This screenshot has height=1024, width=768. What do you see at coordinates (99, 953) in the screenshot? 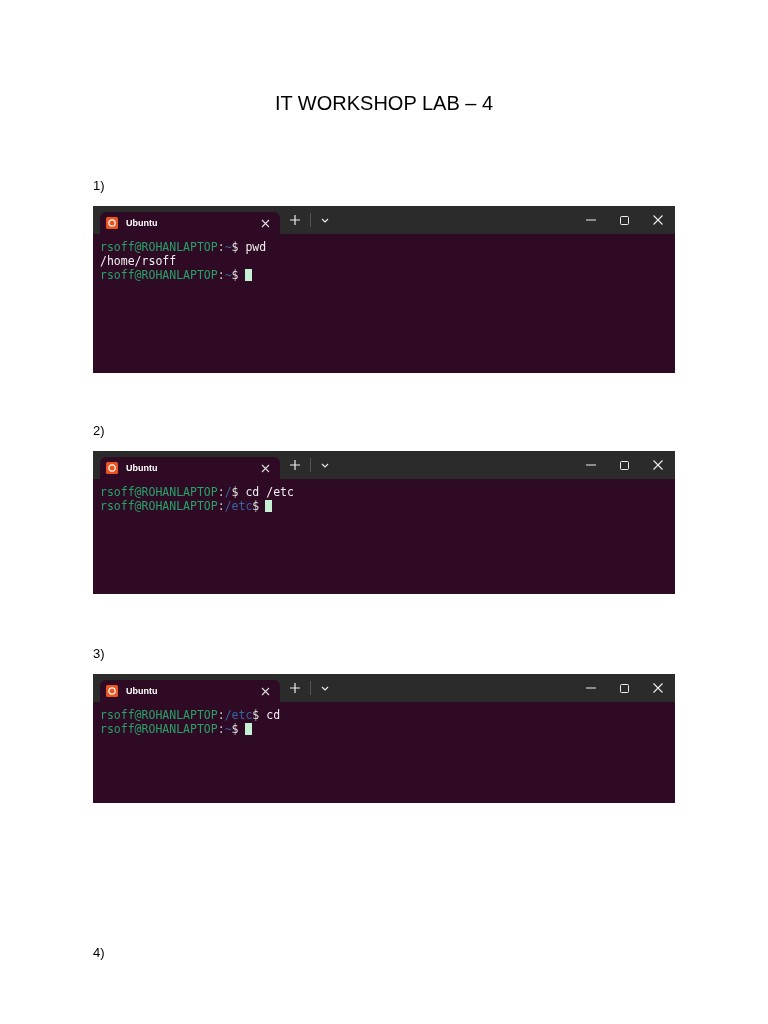
I see `question-number: 4)` at bounding box center [99, 953].